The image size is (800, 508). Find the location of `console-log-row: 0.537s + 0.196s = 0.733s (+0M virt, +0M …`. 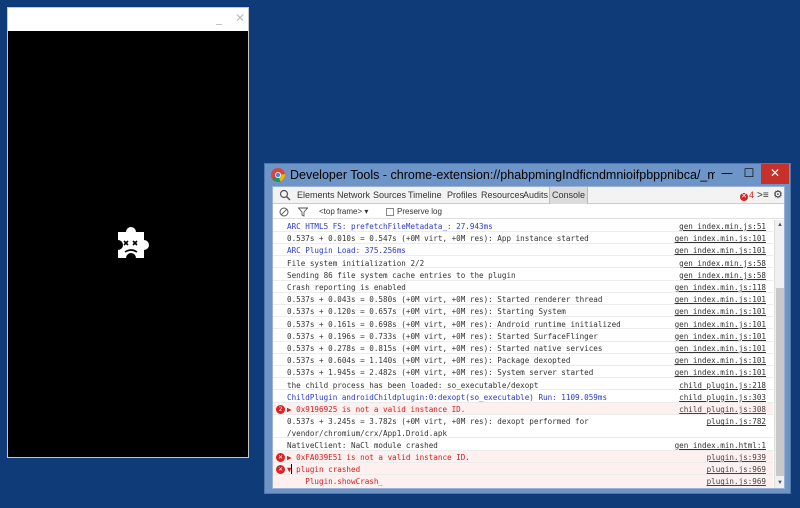

console-log-row: 0.537s + 0.196s = 0.733s (+0M virt, +0M … is located at coordinates (523, 336).